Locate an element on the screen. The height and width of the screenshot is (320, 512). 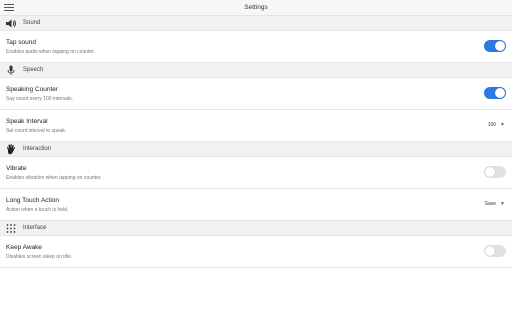
long-touch-action-label: Long Touch Action is located at coordinates (33, 200).